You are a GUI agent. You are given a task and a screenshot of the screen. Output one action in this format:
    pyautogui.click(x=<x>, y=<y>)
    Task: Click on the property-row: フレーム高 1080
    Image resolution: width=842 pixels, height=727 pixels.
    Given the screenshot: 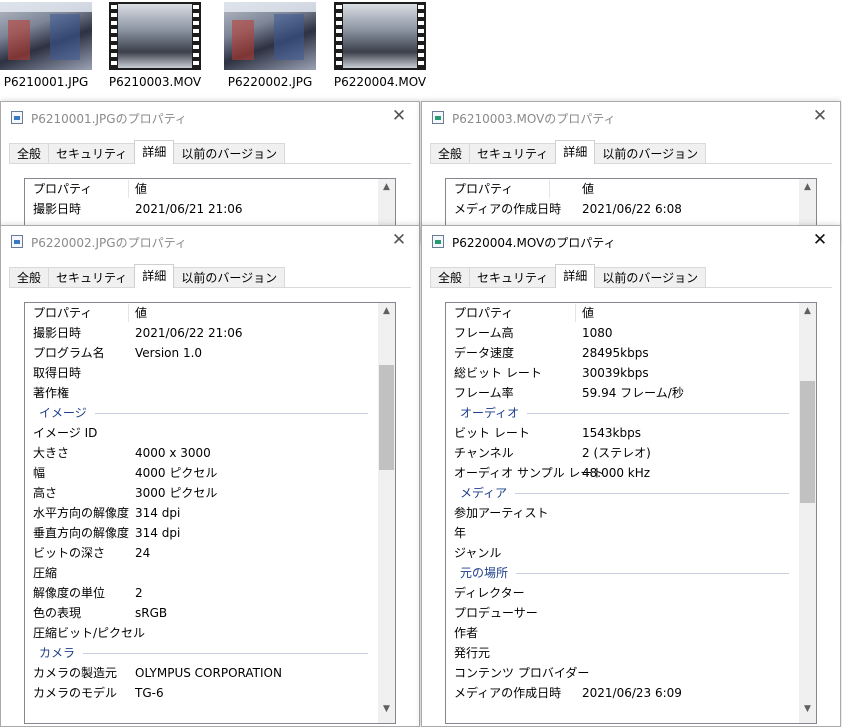 What is the action you would take?
    pyautogui.click(x=622, y=333)
    